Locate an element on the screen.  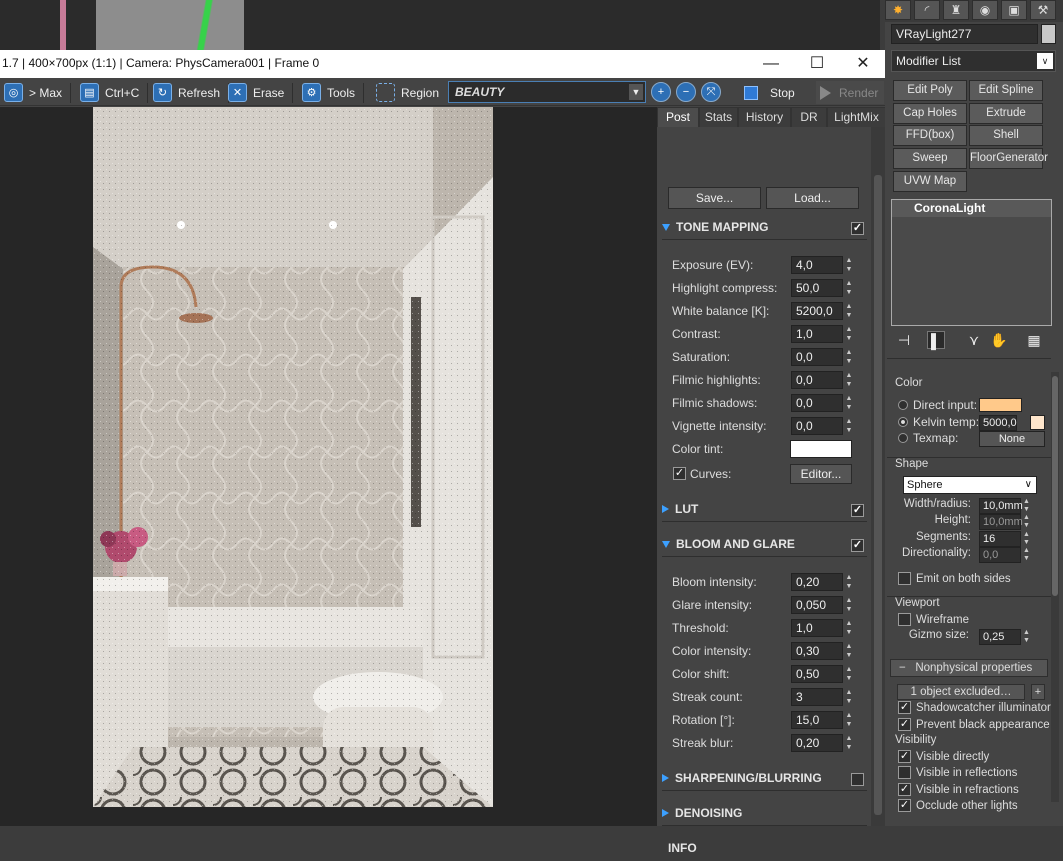
sharpening-header: SHARPENING/BLURRING is located at coordinates (764, 781).